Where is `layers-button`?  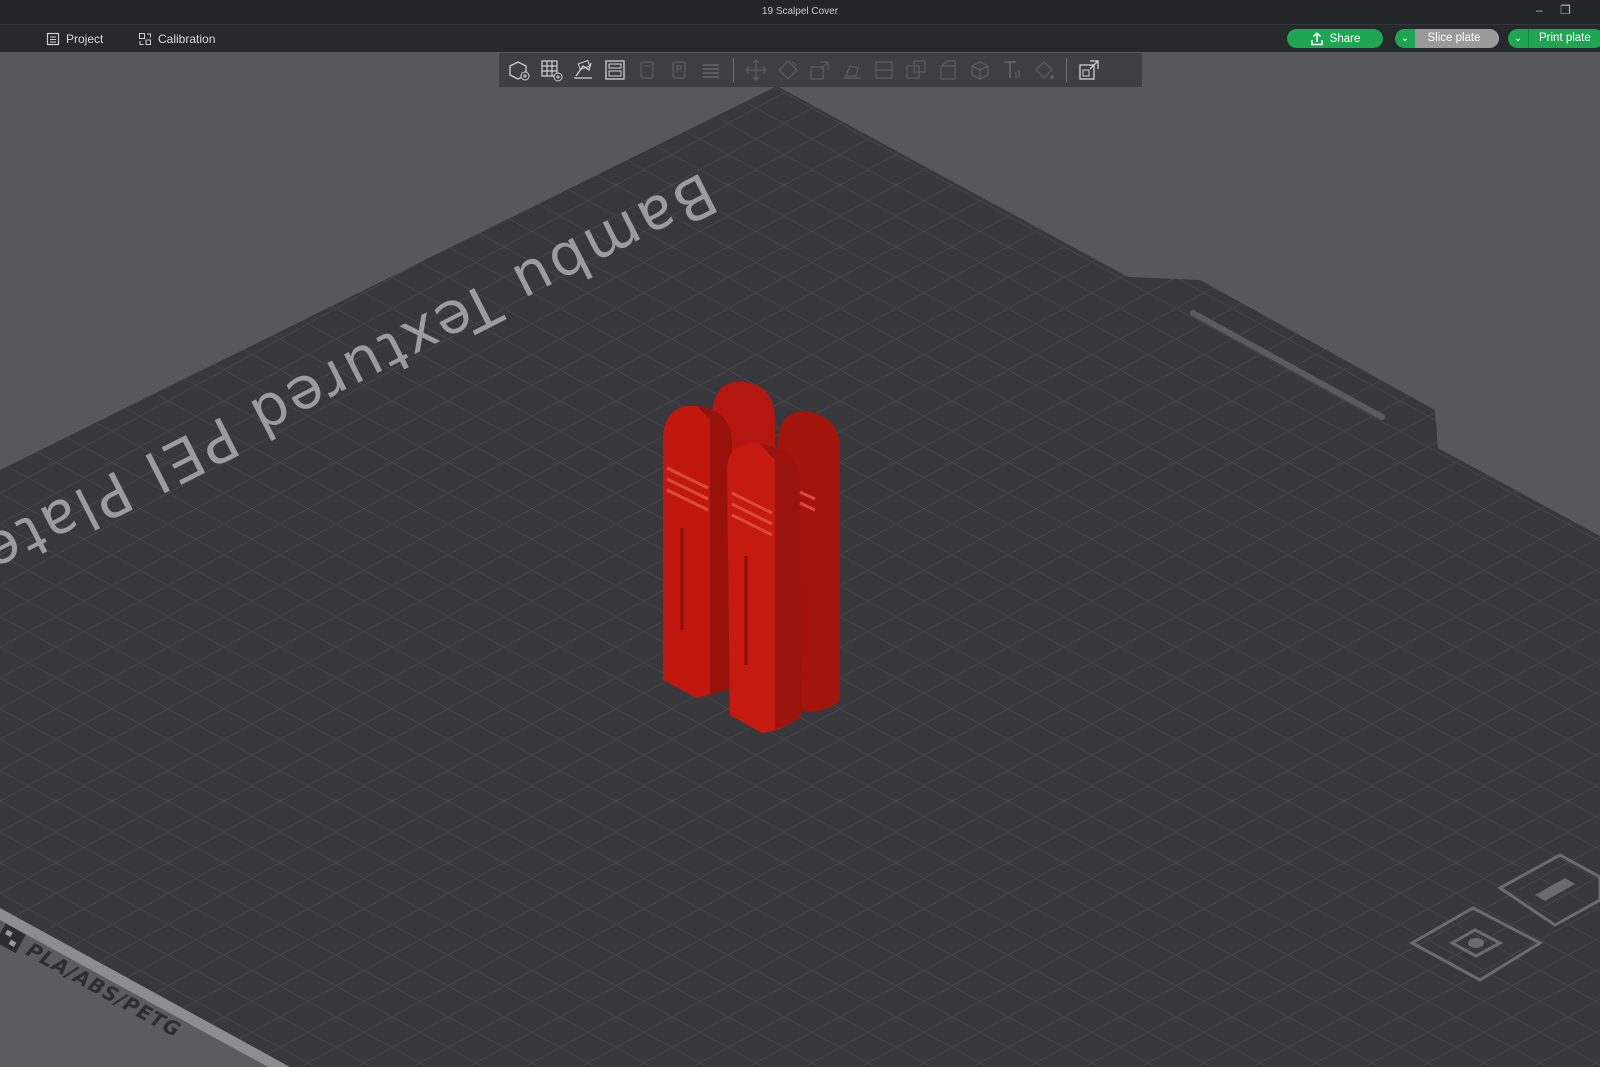 layers-button is located at coordinates (711, 70).